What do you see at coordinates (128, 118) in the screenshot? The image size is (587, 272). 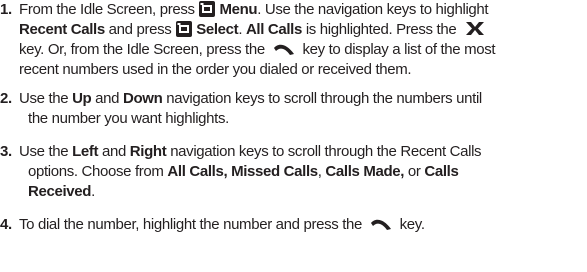 I see `step-2-line-2: the number you want highlights.` at bounding box center [128, 118].